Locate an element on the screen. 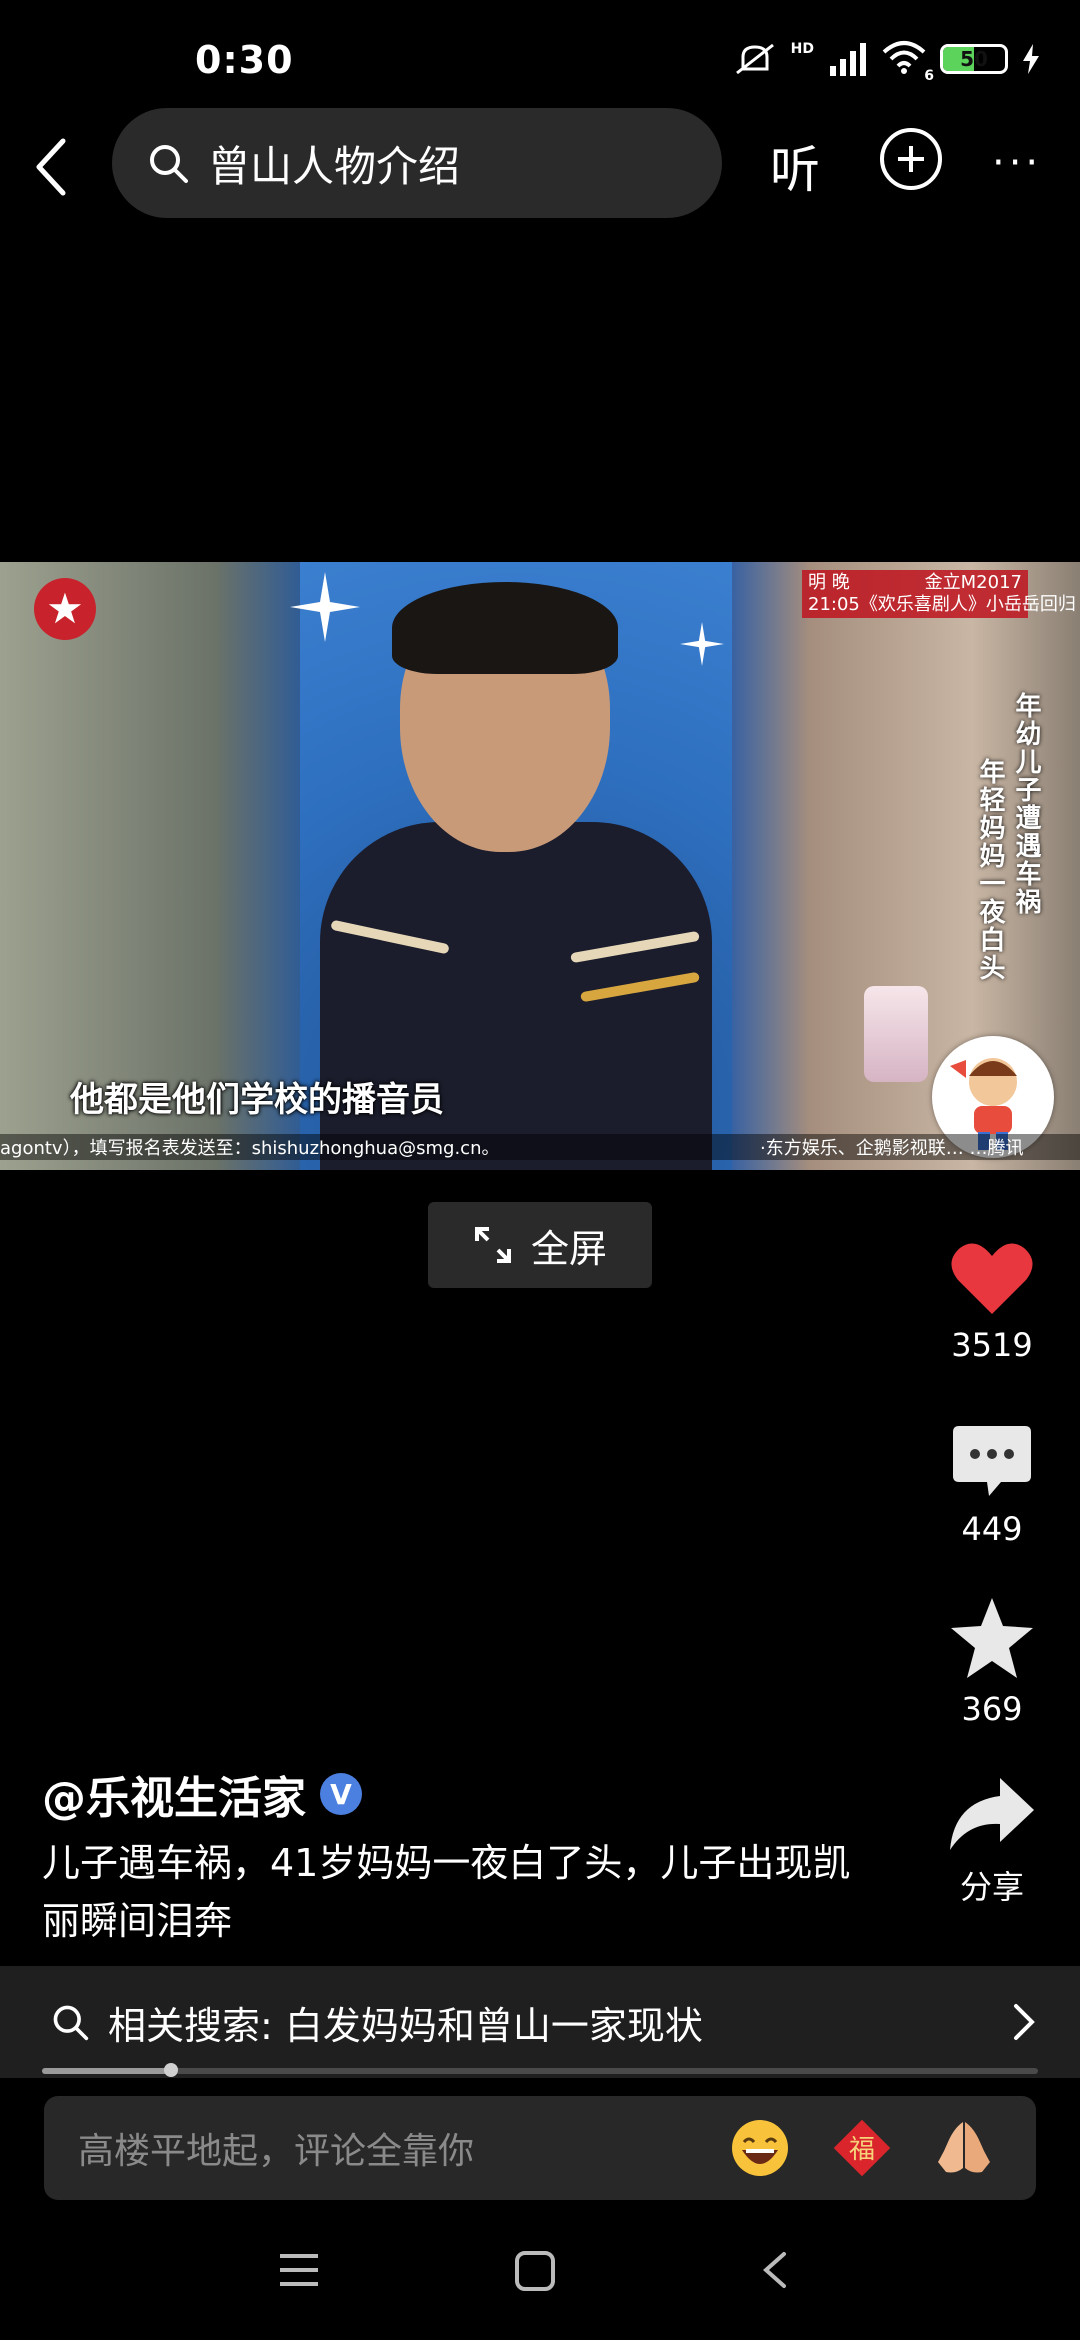  wifi-sub-label: 6 is located at coordinates (929, 76).